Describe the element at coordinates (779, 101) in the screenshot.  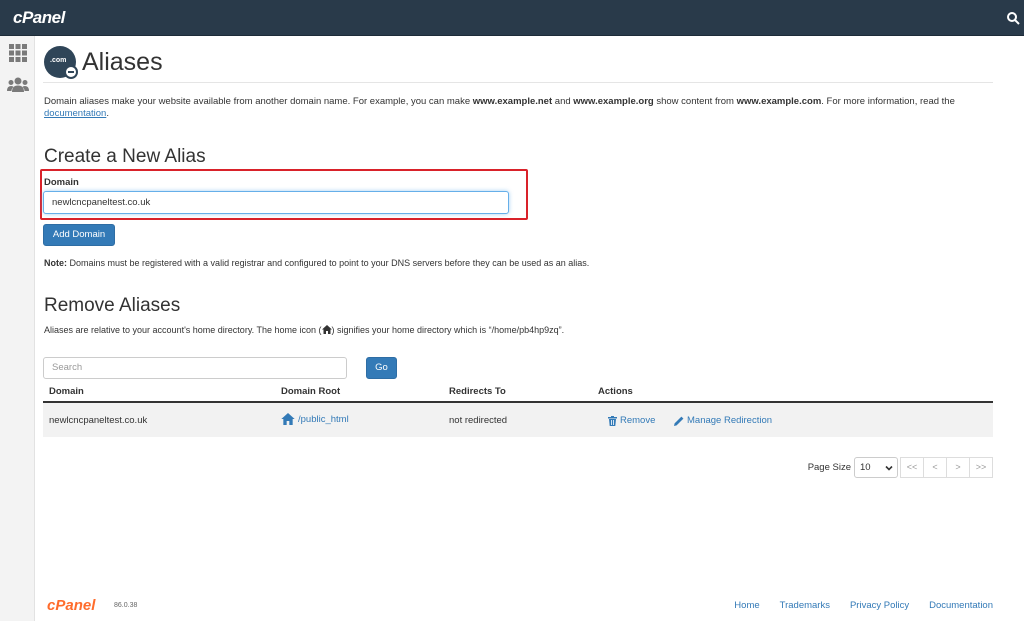
I see `intro-example-com: www.example.com` at that location.